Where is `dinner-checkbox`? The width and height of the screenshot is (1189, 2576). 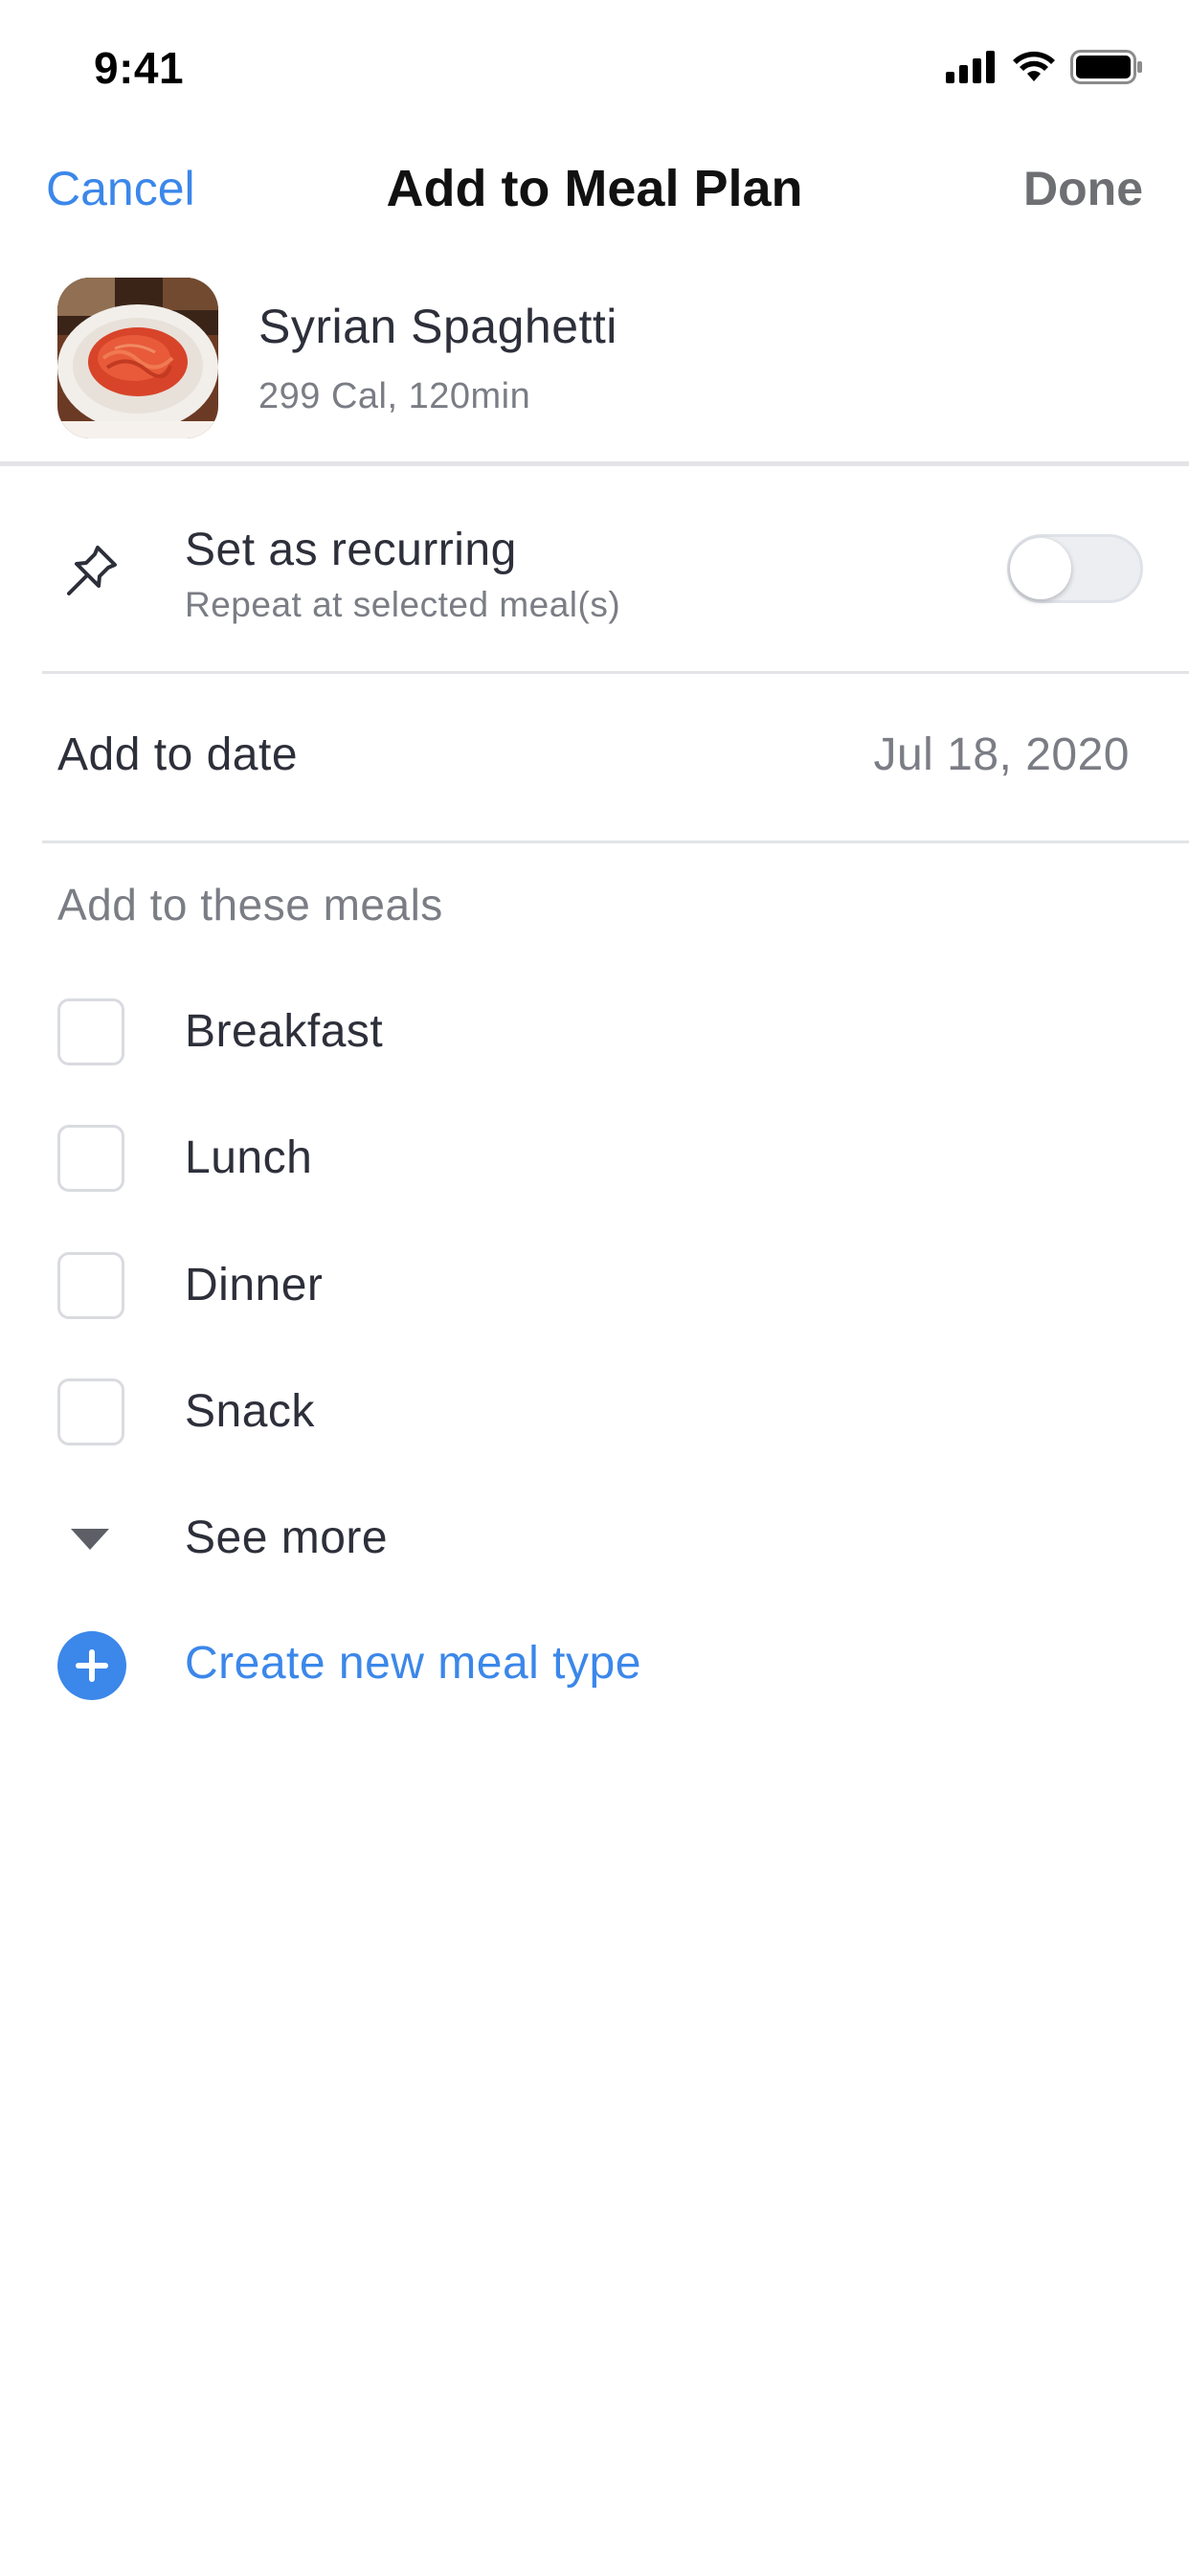 dinner-checkbox is located at coordinates (90, 1285).